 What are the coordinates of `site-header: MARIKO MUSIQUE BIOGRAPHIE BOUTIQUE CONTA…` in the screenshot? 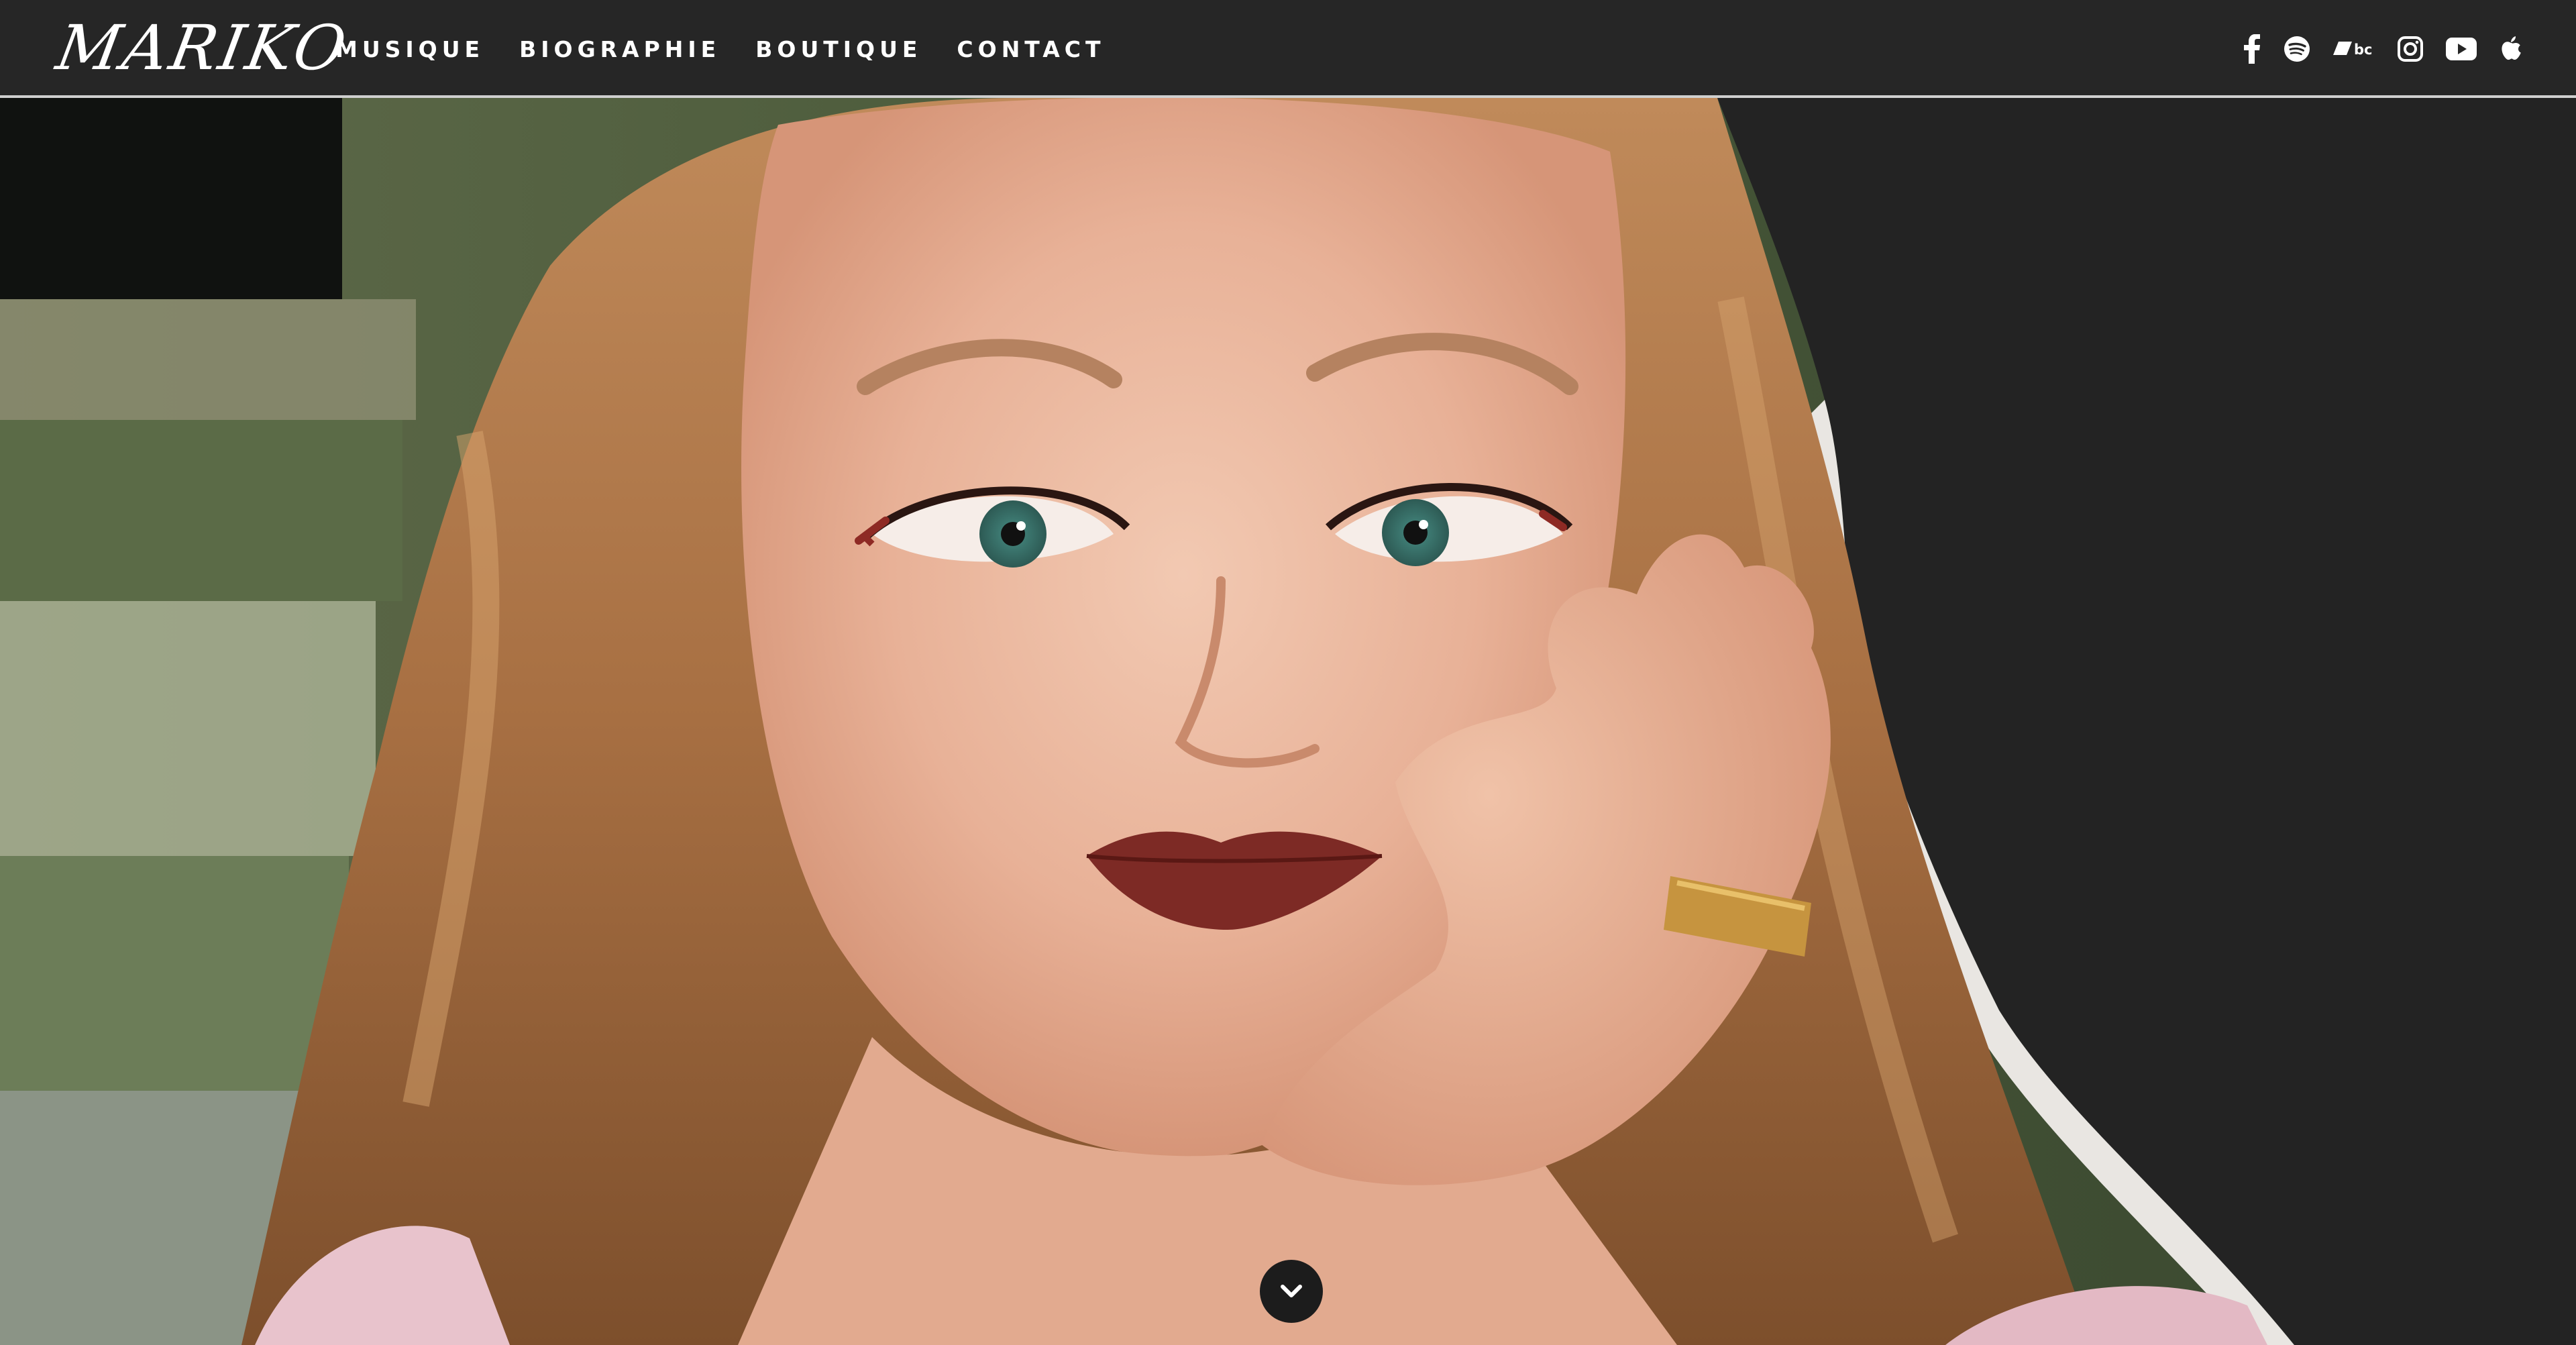 It's located at (1288, 49).